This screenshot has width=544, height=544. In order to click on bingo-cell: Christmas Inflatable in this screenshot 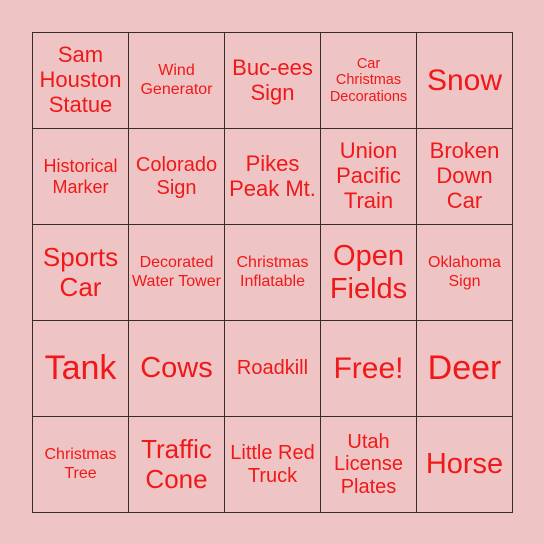, I will do `click(273, 273)`.